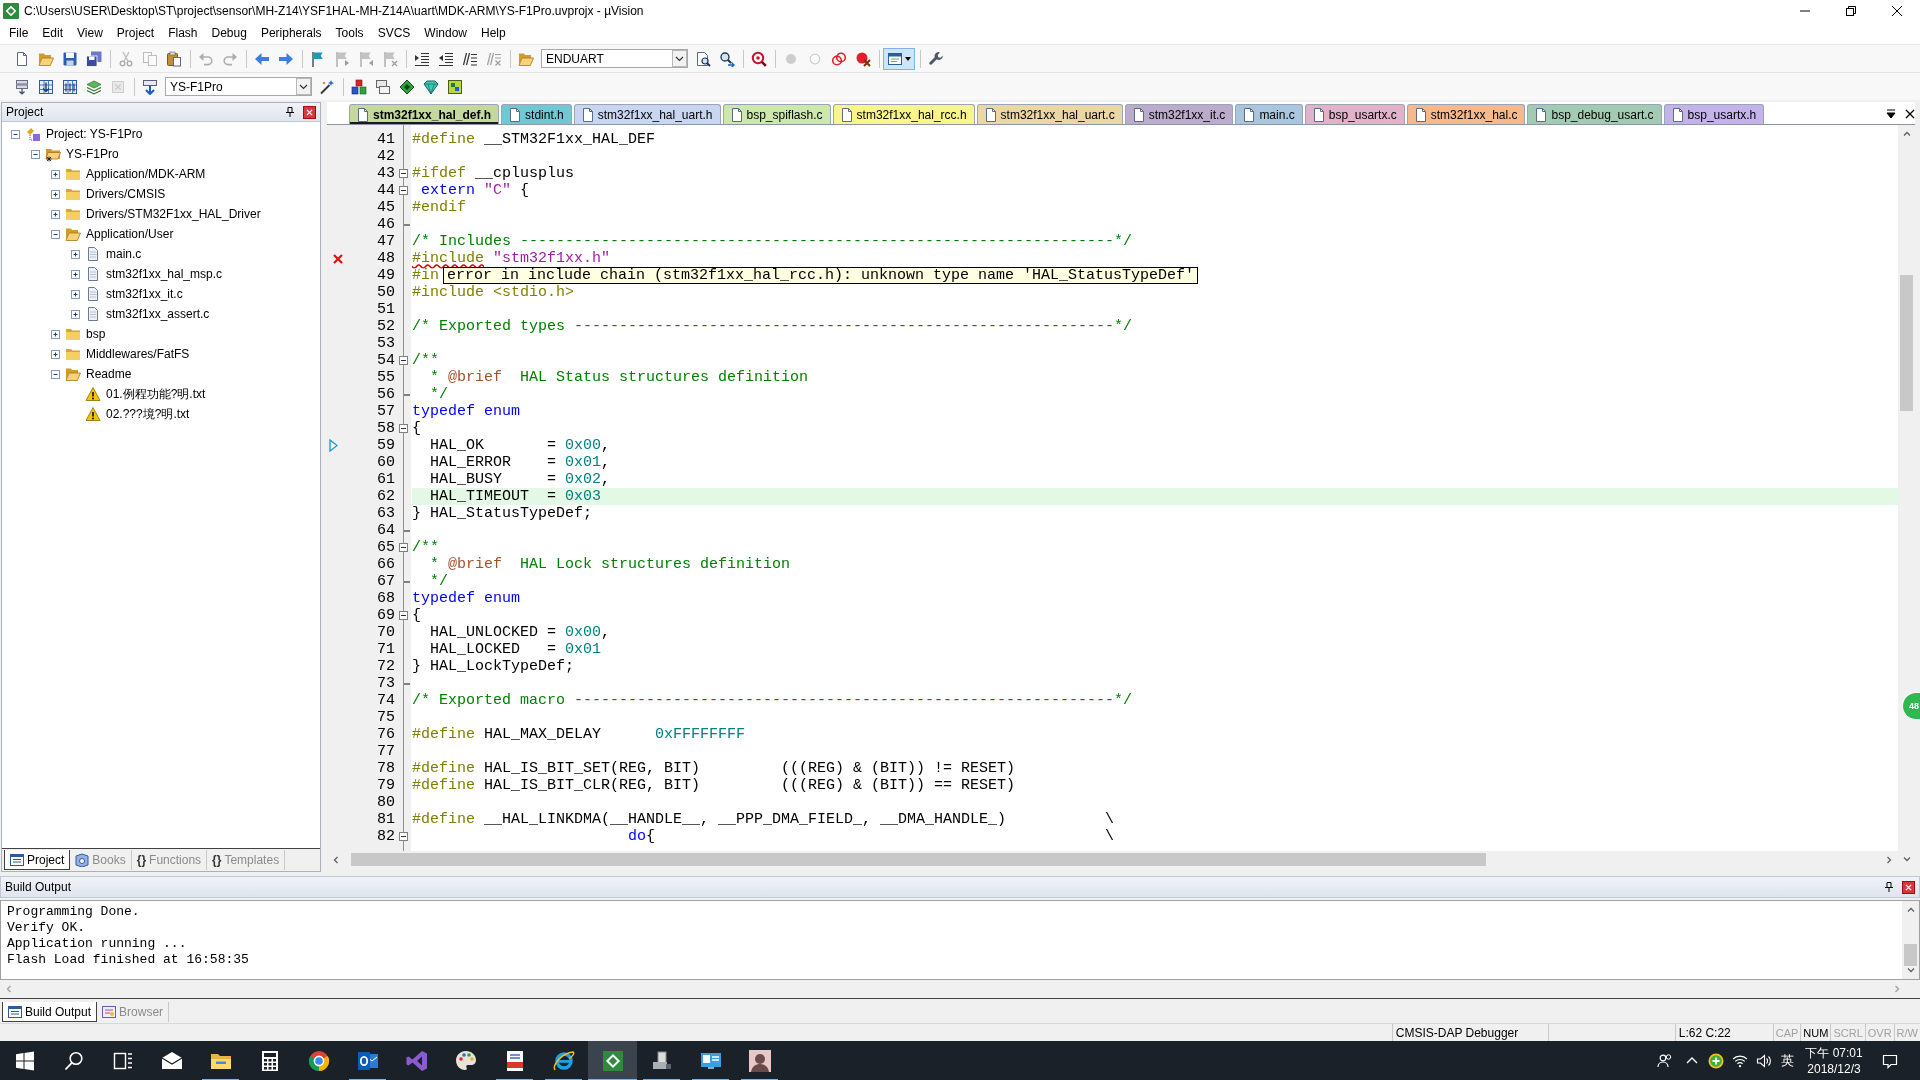 This screenshot has width=1920, height=1080. What do you see at coordinates (146, 174) in the screenshot?
I see `tree-item: Application/MDK-ARM` at bounding box center [146, 174].